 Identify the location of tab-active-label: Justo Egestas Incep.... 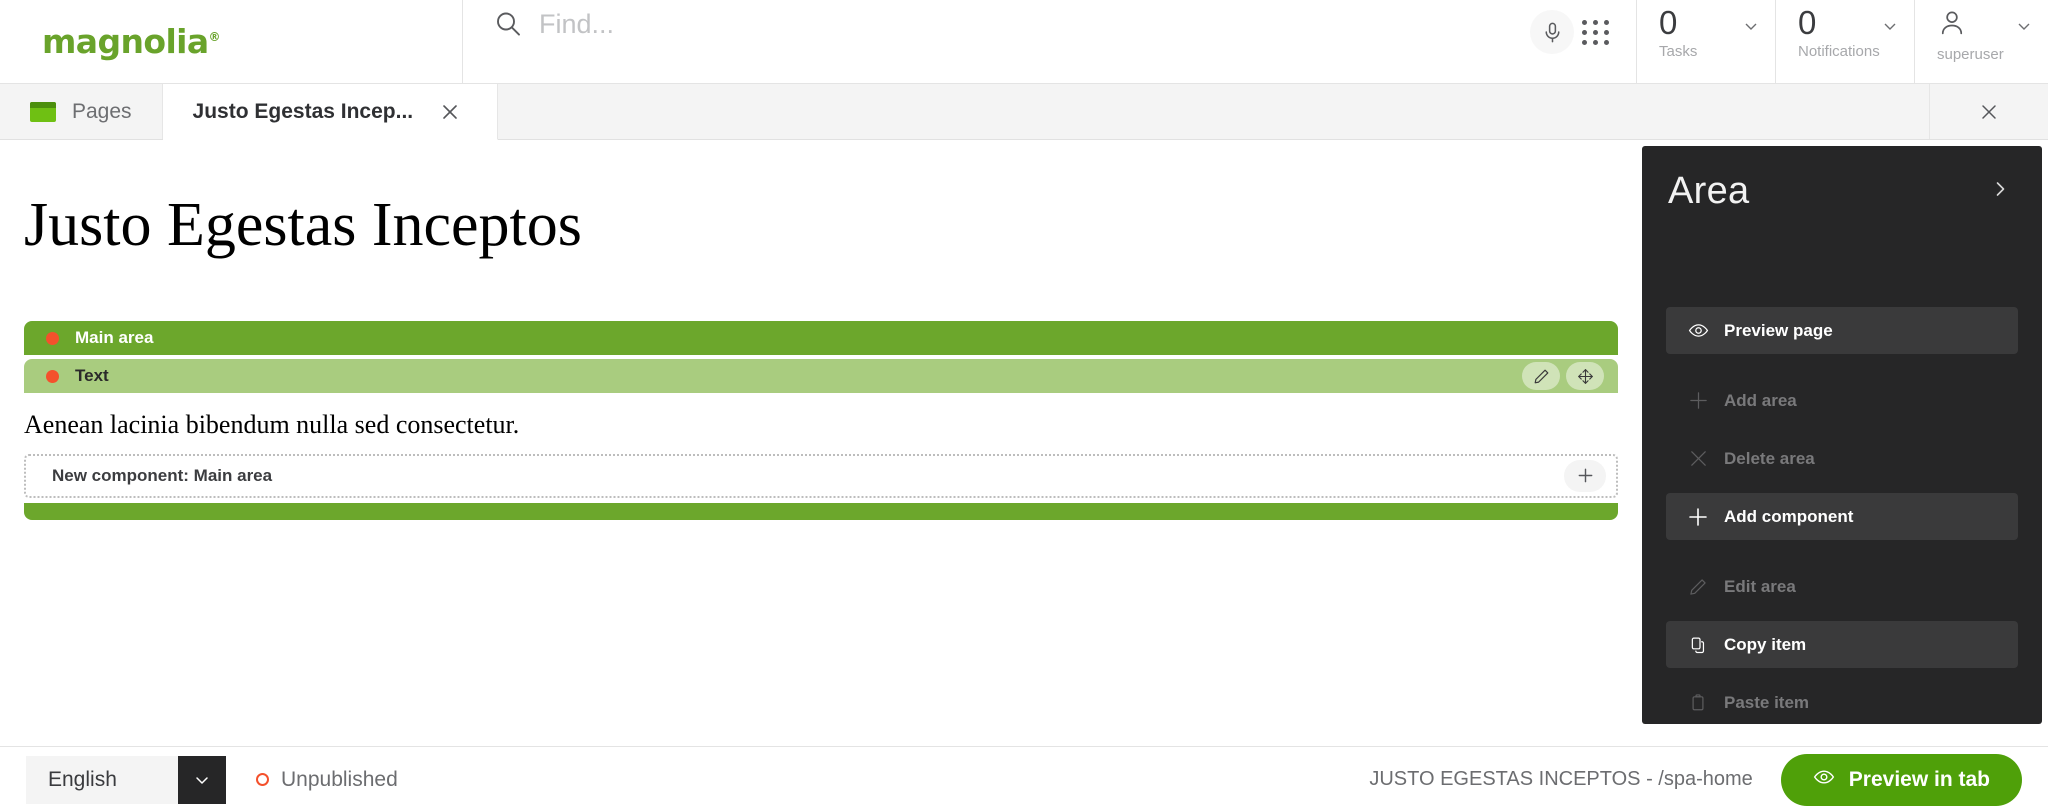
(303, 111).